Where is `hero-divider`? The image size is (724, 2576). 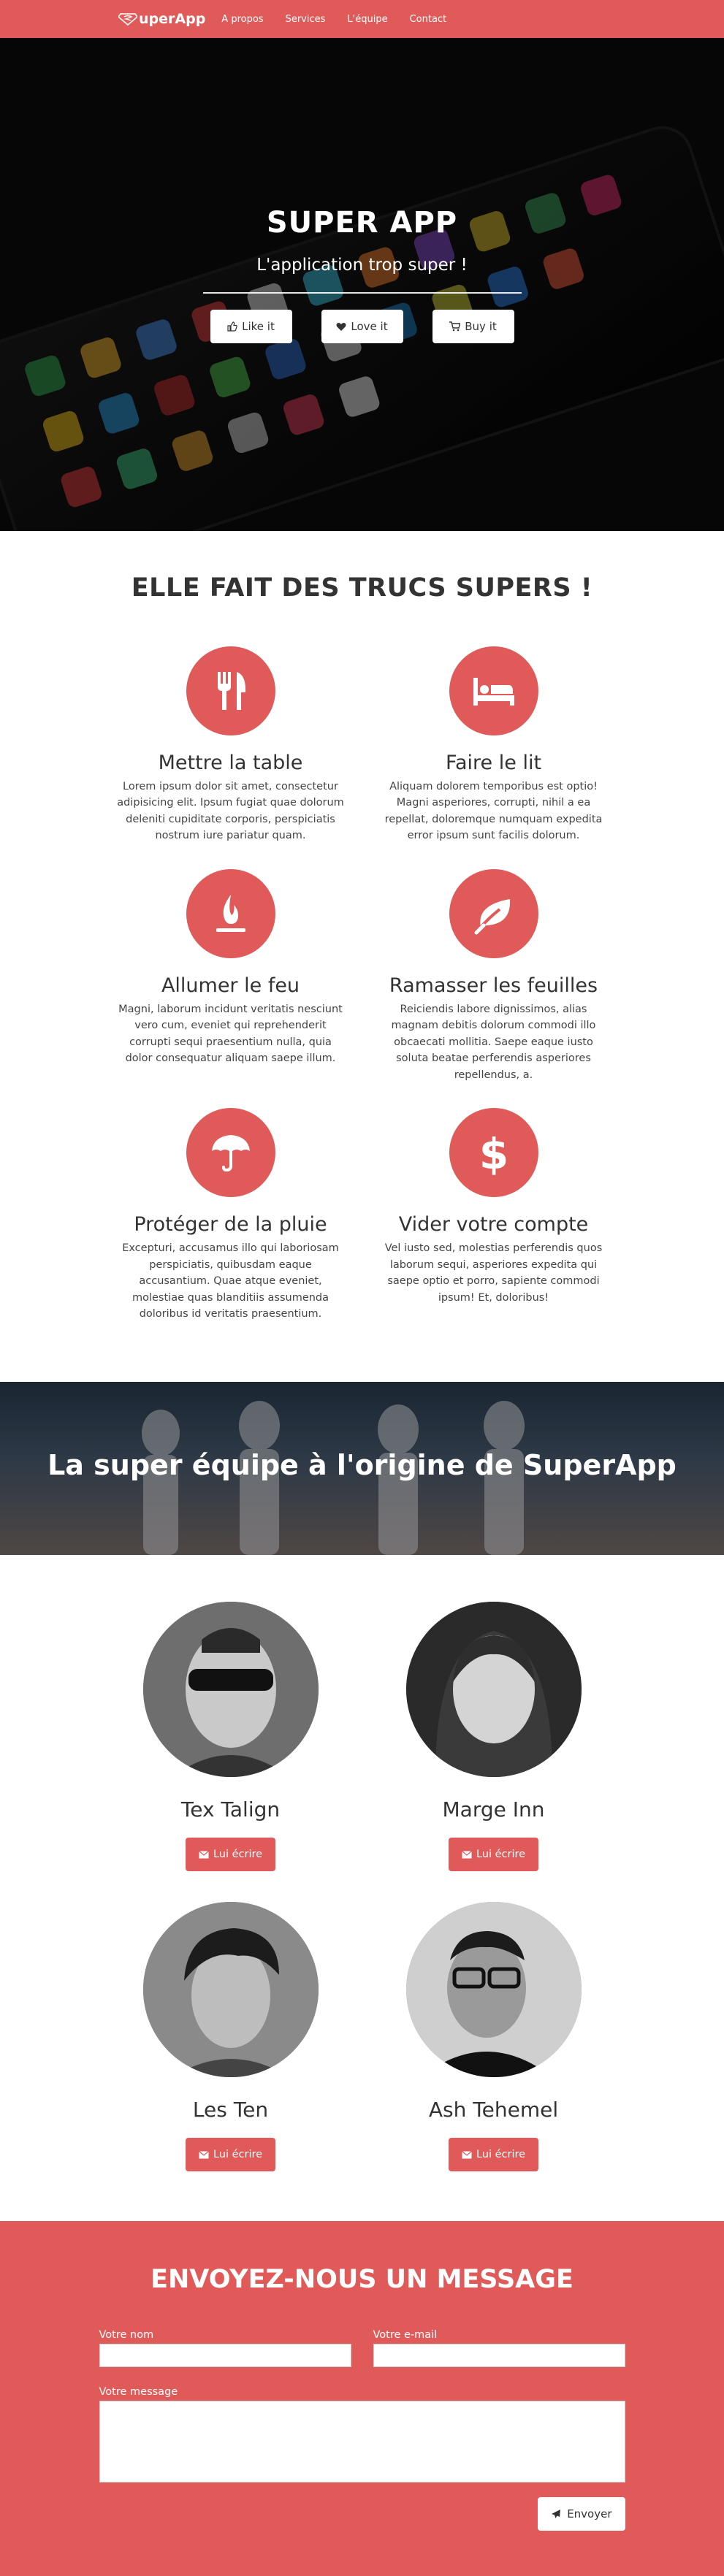 hero-divider is located at coordinates (362, 293).